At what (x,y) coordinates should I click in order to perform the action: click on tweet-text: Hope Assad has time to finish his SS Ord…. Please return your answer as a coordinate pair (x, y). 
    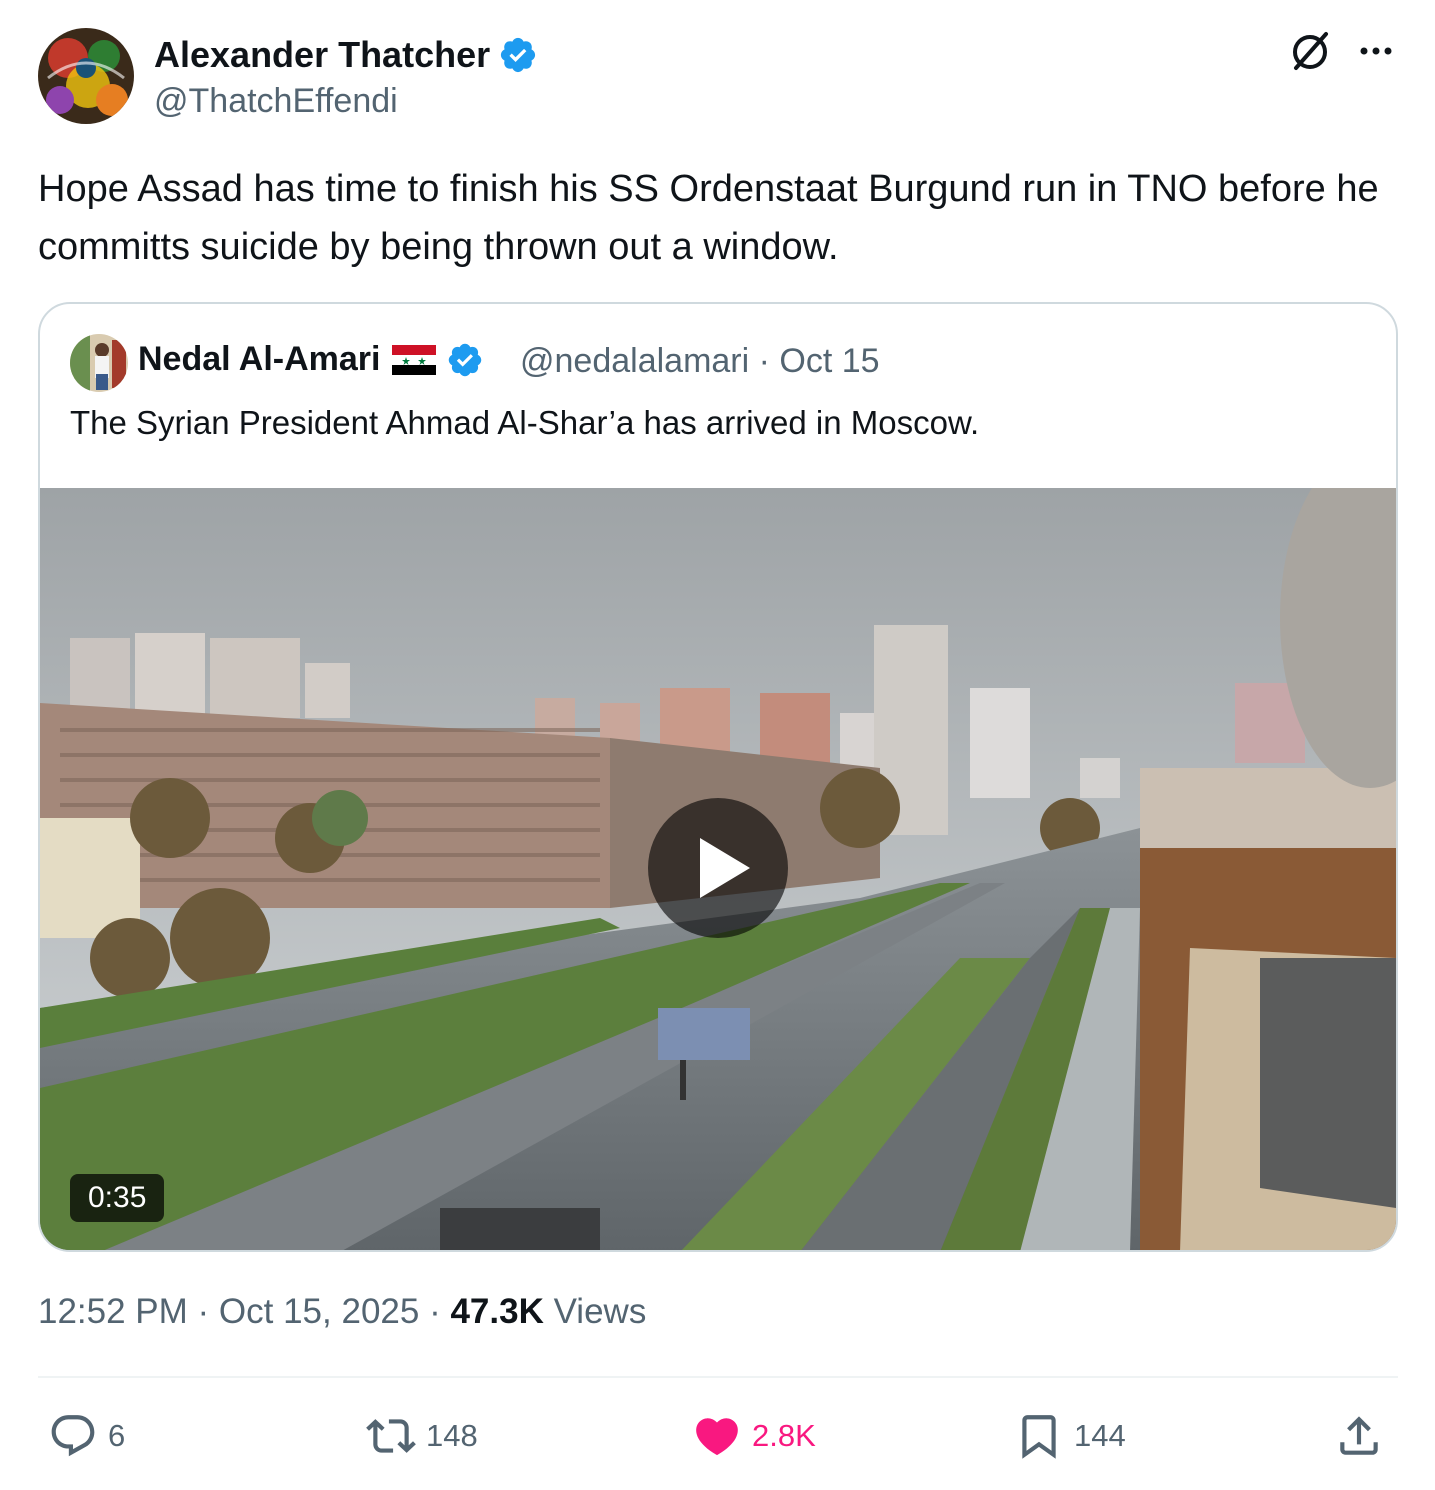
    Looking at the image, I should click on (708, 218).